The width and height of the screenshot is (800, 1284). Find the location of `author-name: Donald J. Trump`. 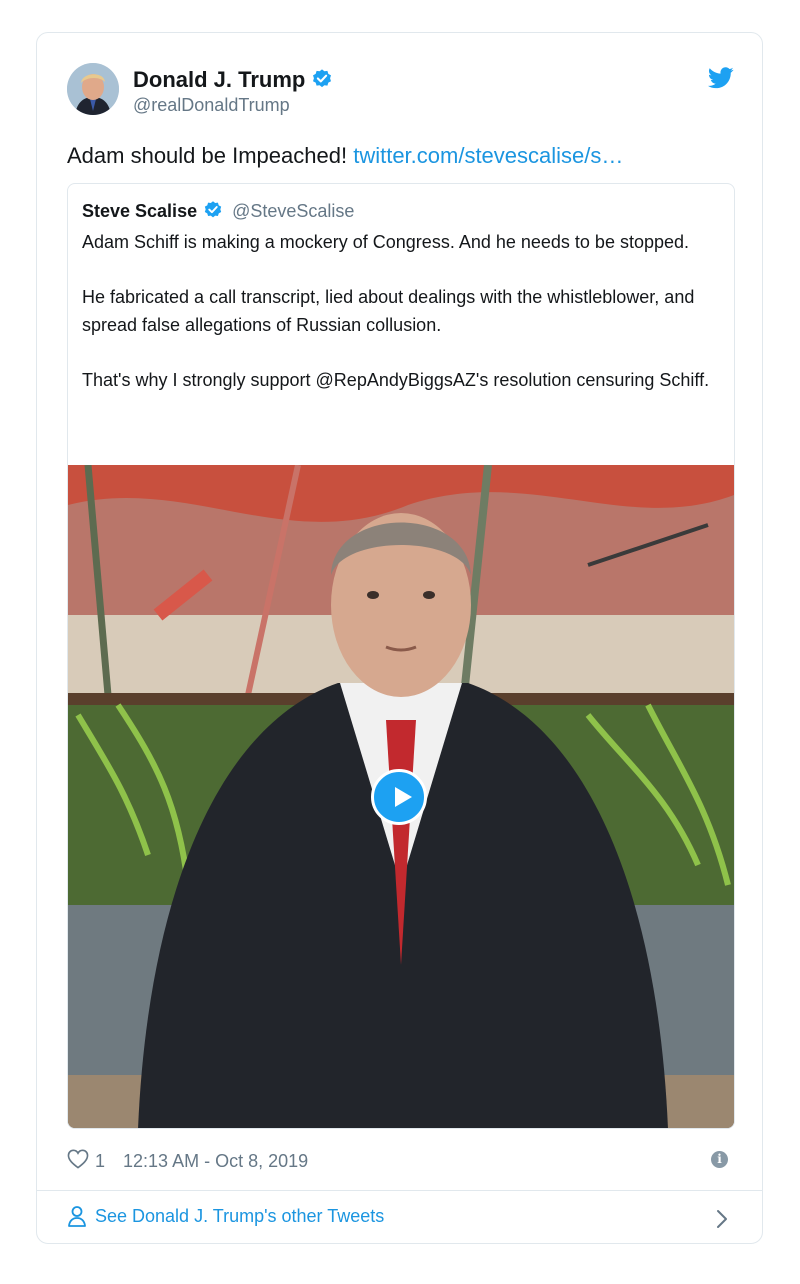

author-name: Donald J. Trump is located at coordinates (233, 81).